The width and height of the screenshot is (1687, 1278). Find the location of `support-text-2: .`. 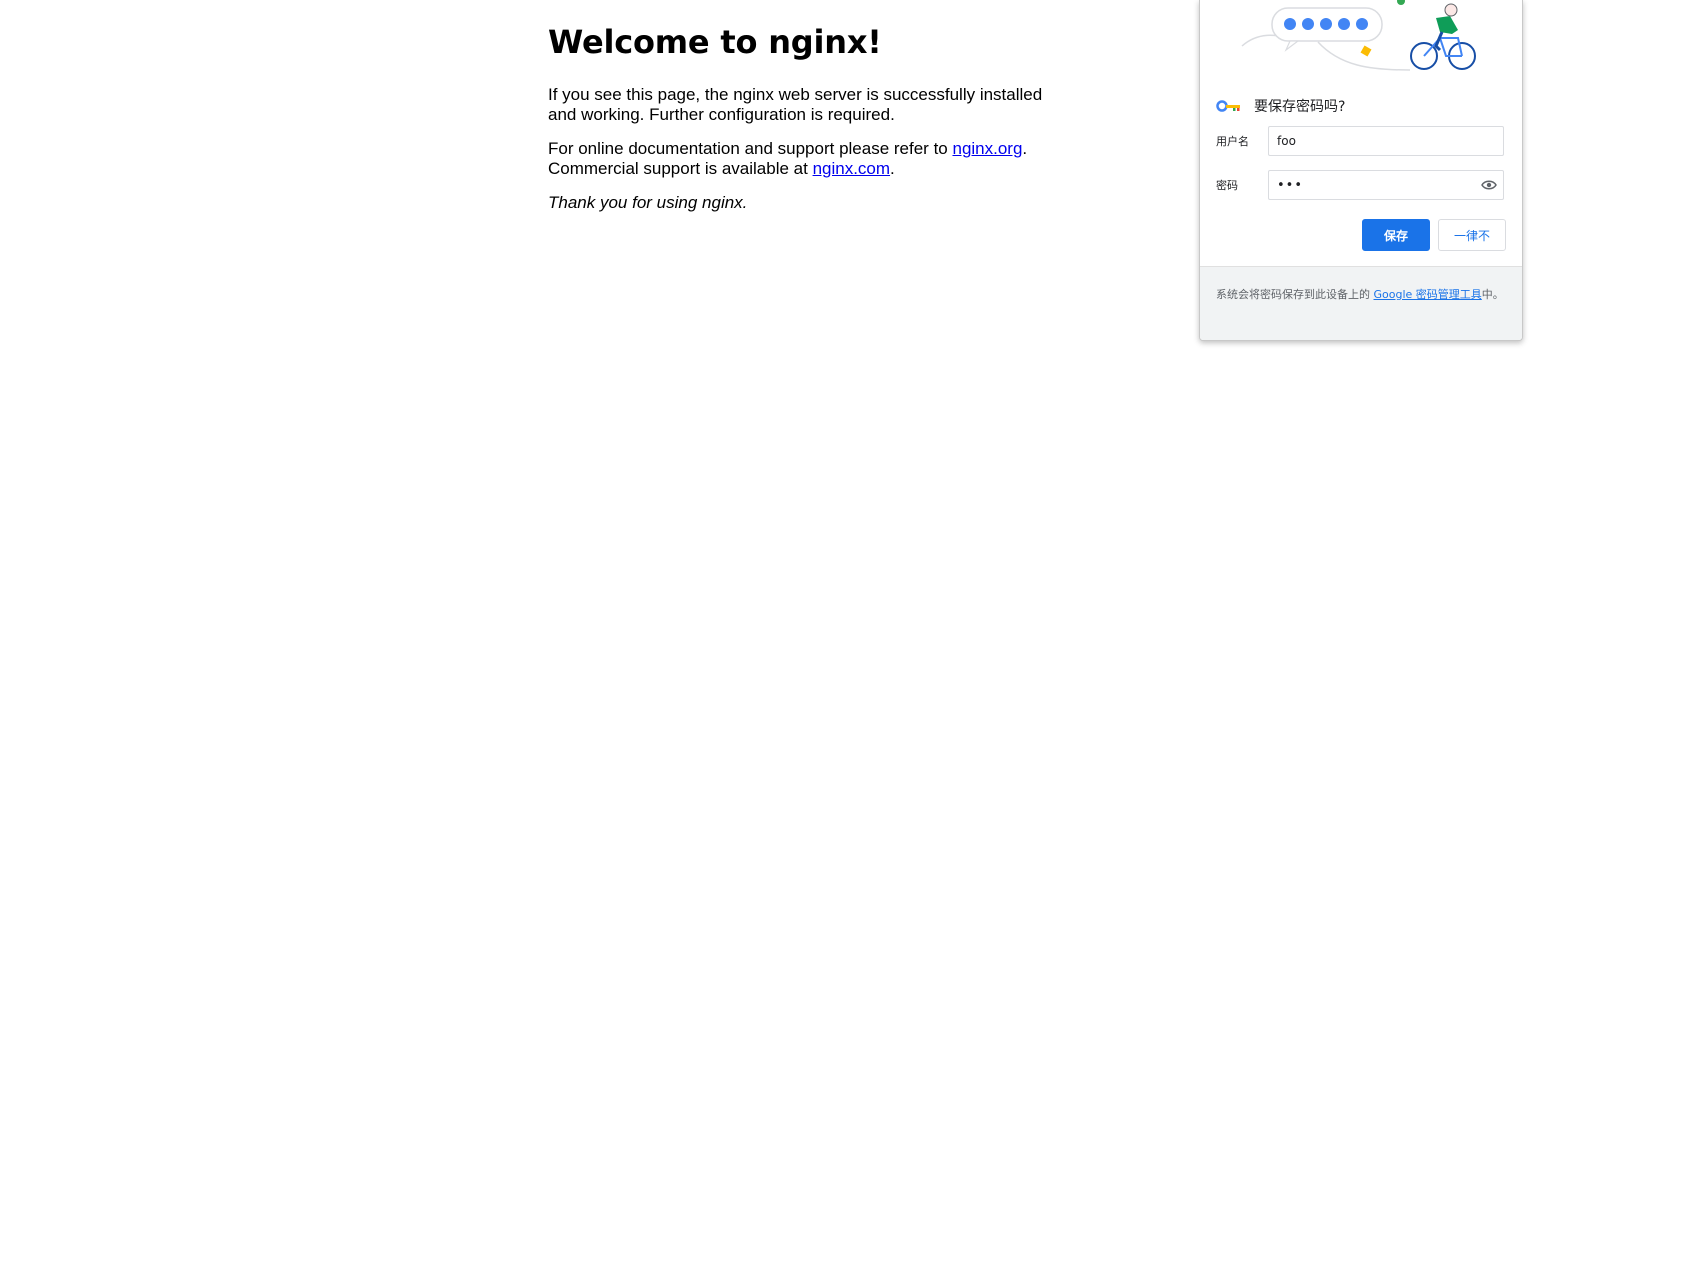

support-text-2: . is located at coordinates (1025, 148).